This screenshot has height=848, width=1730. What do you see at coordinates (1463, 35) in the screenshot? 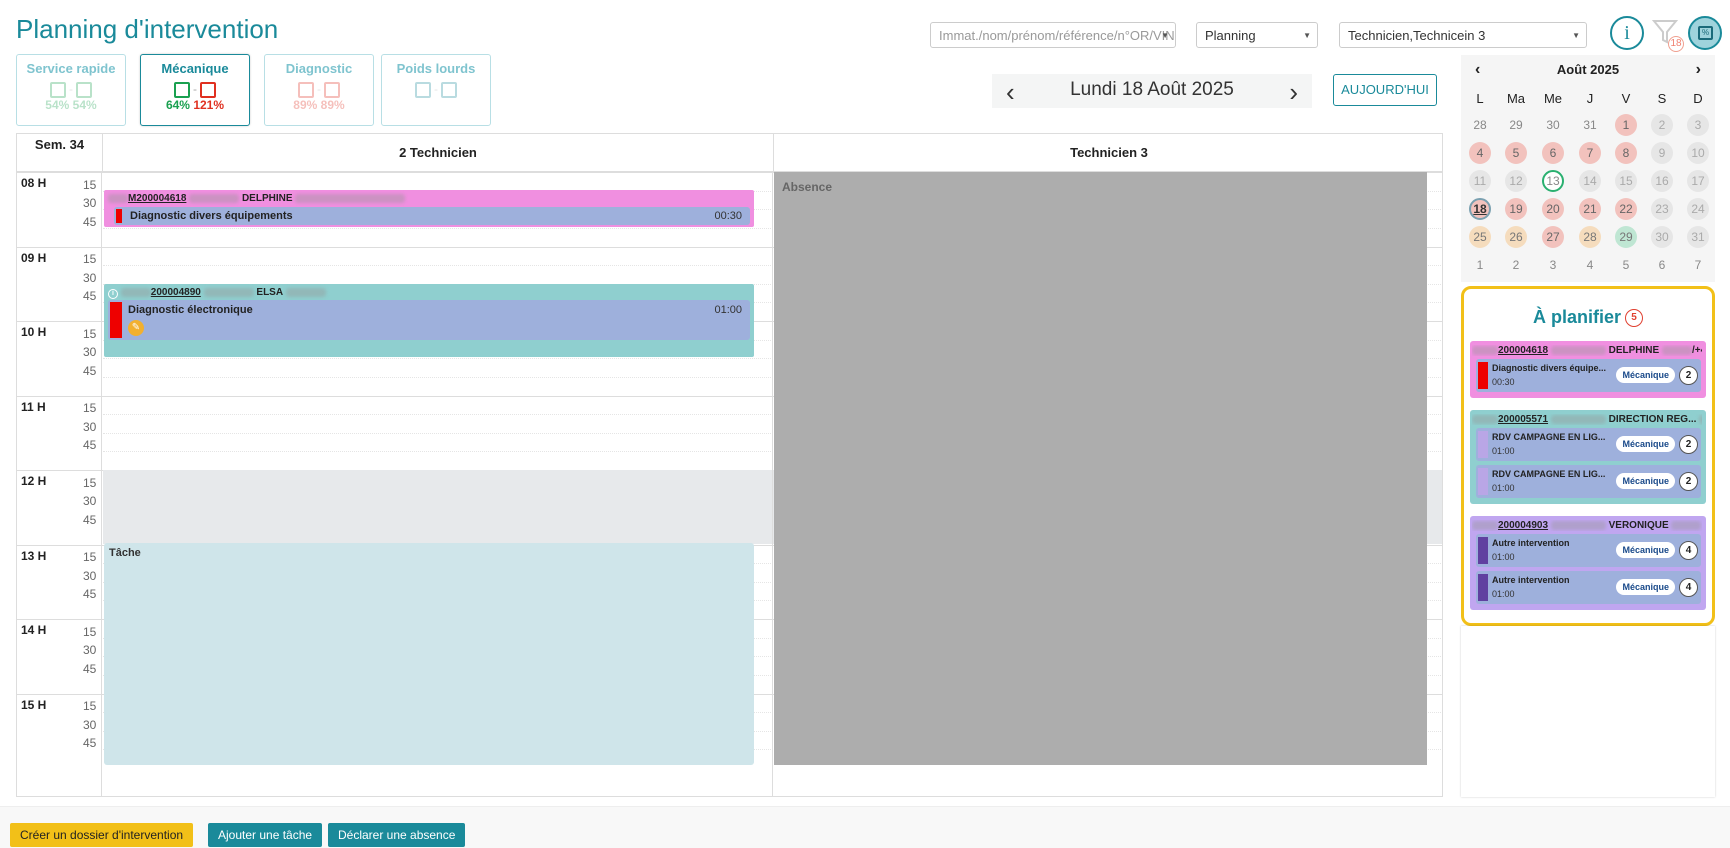
I see `technician-select: Technicien,Technicein 3 ▼` at bounding box center [1463, 35].